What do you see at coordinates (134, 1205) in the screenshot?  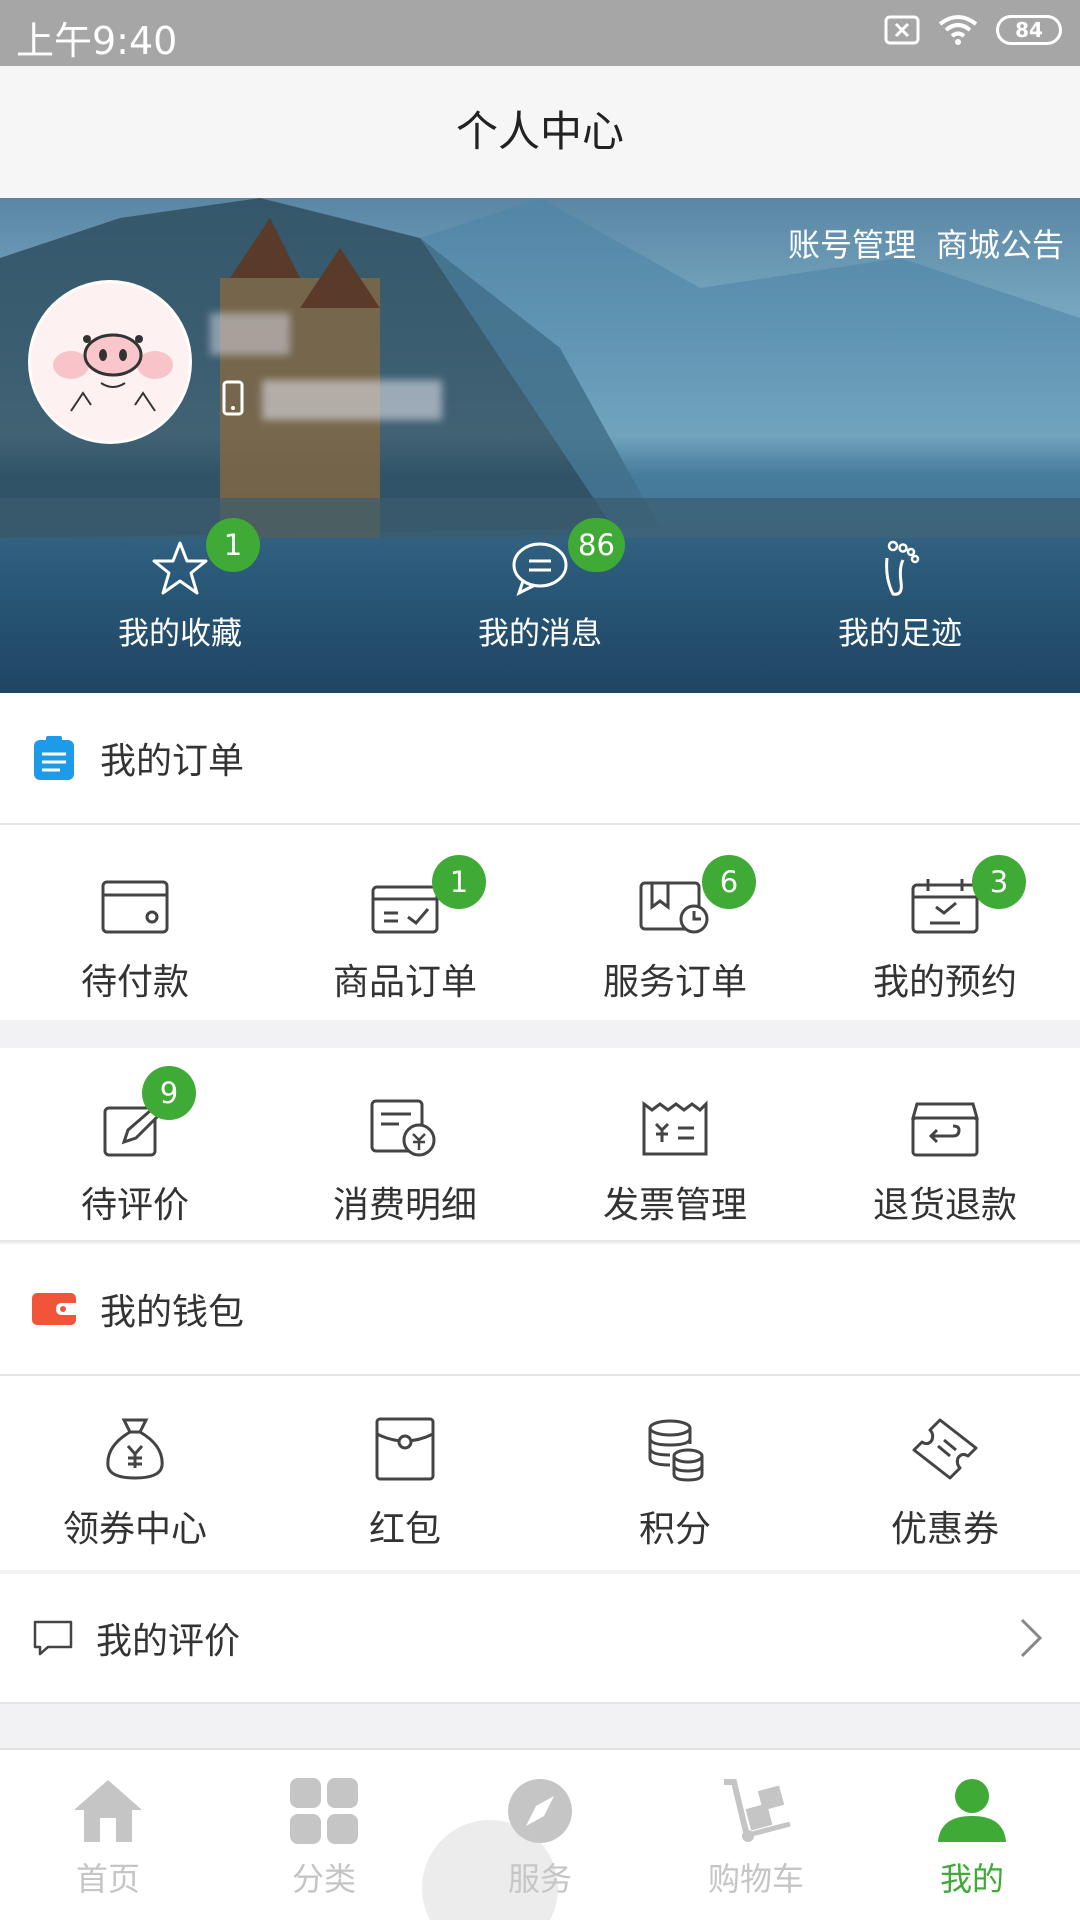 I see `order-label: 待评价` at bounding box center [134, 1205].